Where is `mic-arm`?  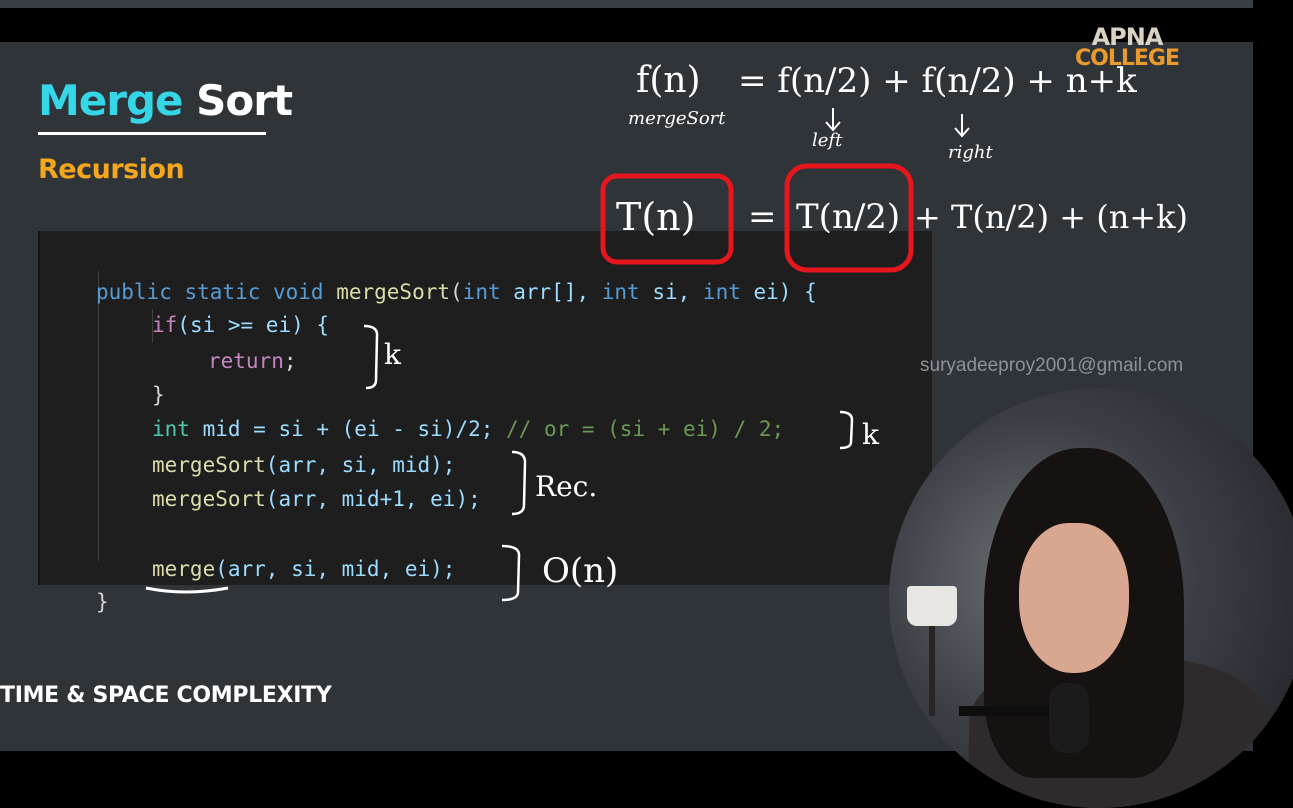
mic-arm is located at coordinates (1009, 711).